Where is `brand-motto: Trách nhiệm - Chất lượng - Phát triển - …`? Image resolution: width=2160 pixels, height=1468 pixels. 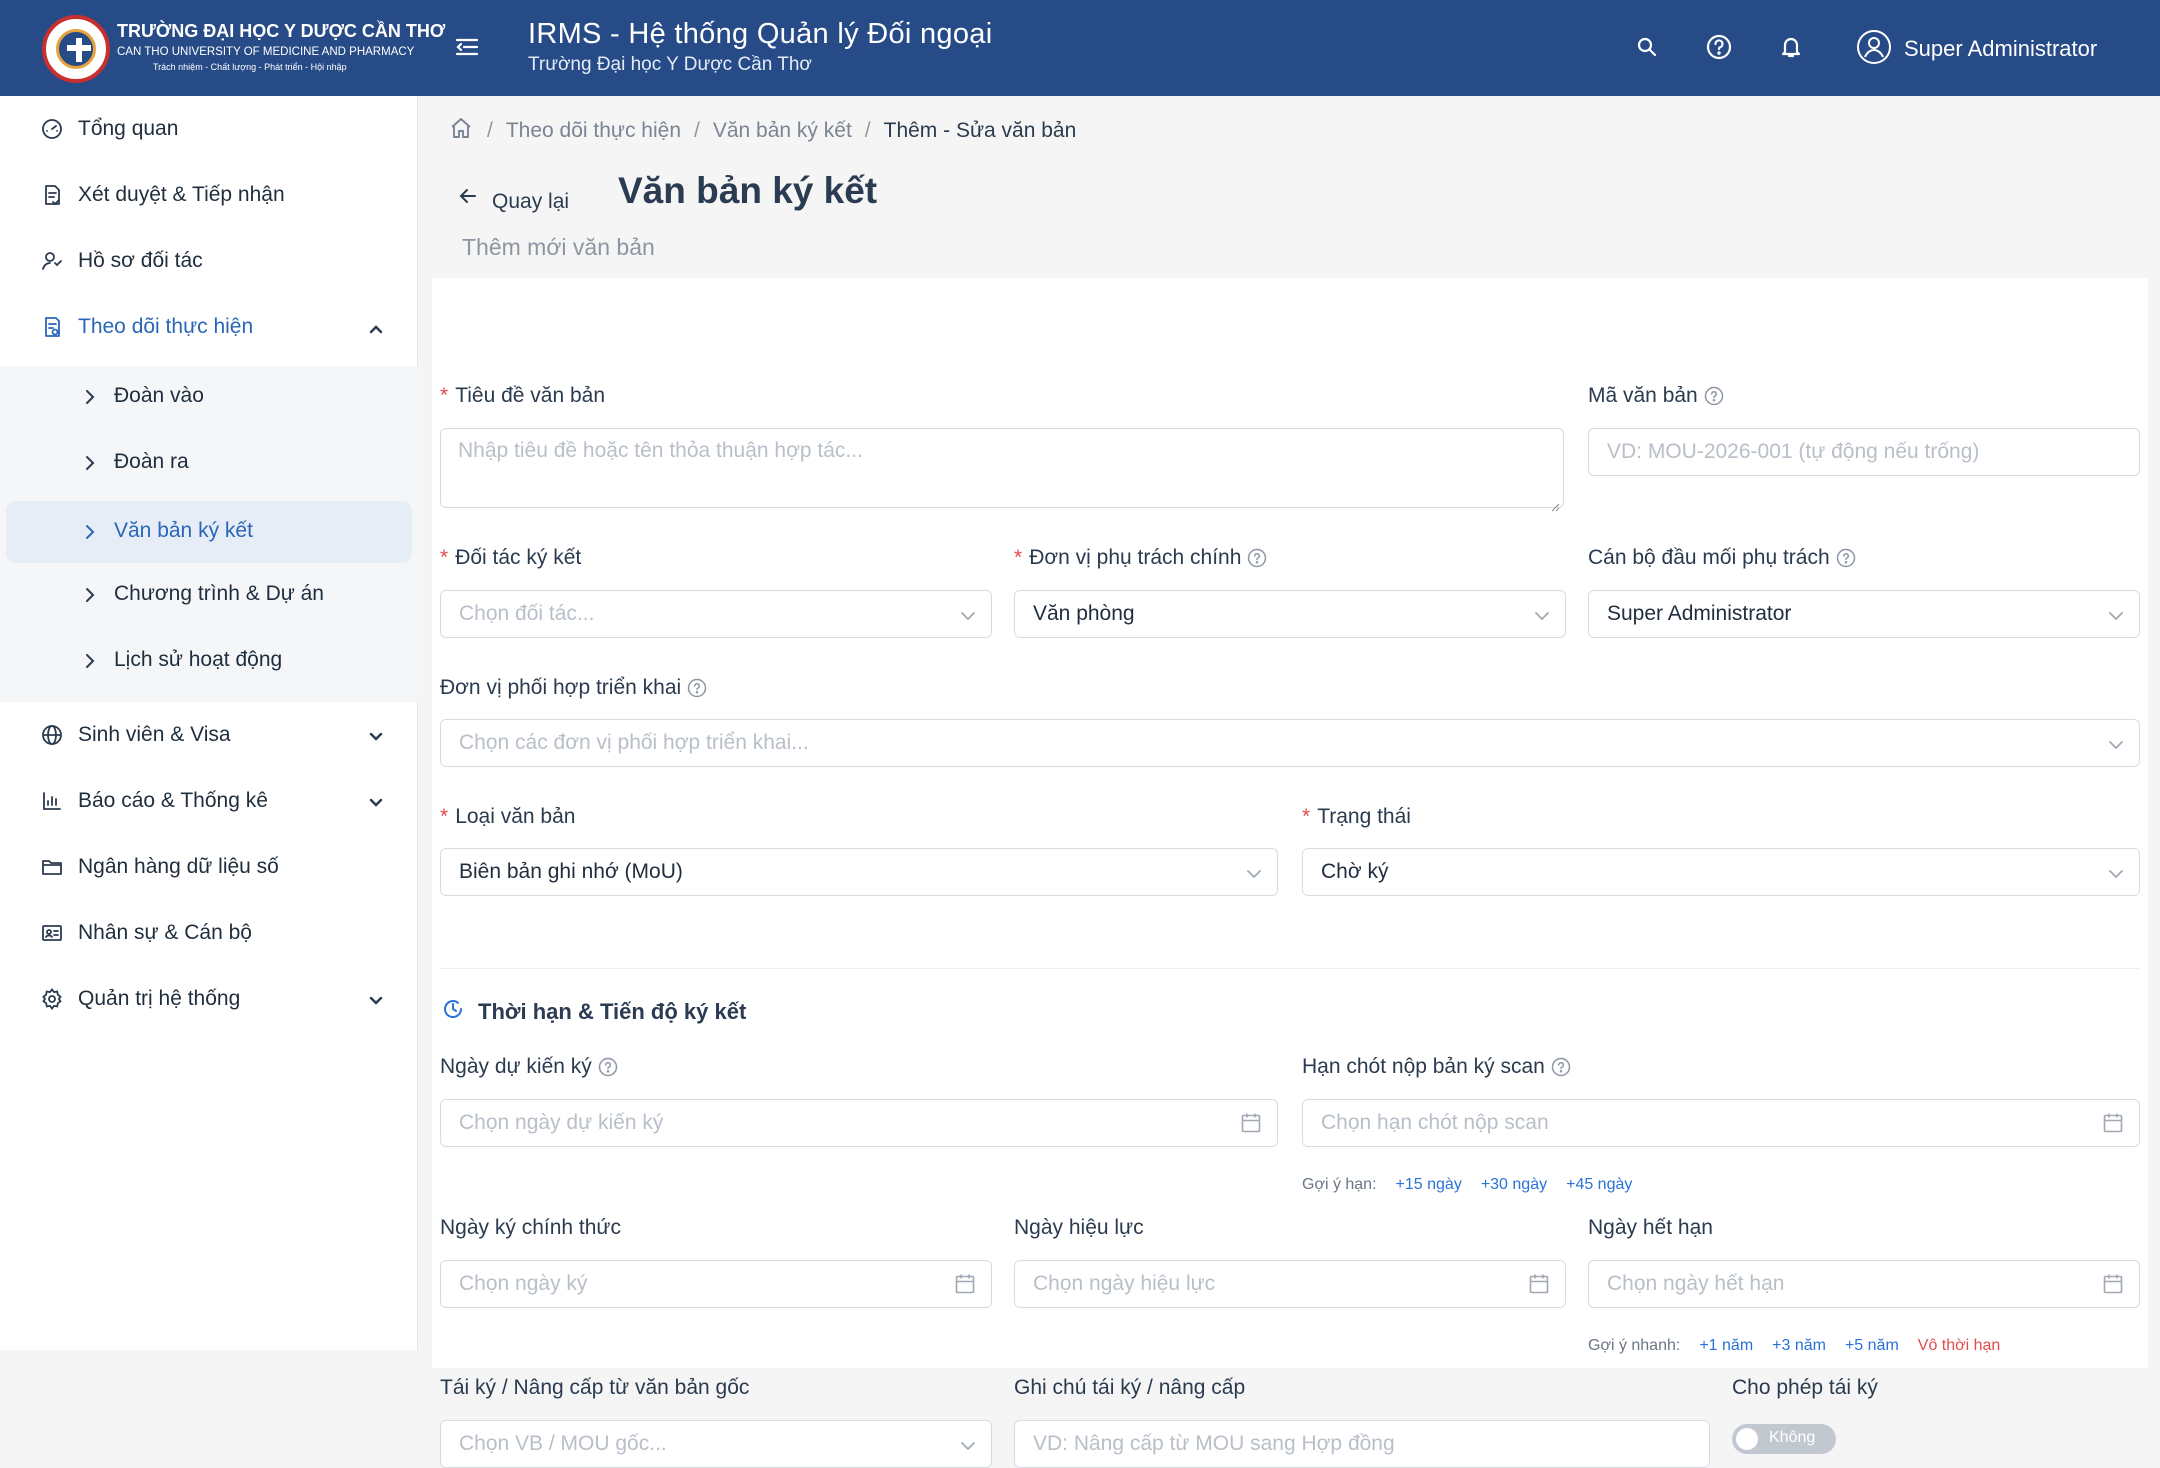 brand-motto: Trách nhiệm - Chất lượng - Phát triển - … is located at coordinates (250, 67).